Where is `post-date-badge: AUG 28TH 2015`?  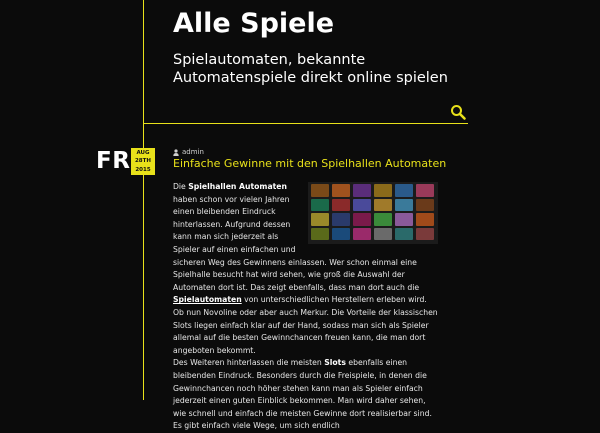 post-date-badge: AUG 28TH 2015 is located at coordinates (143, 161).